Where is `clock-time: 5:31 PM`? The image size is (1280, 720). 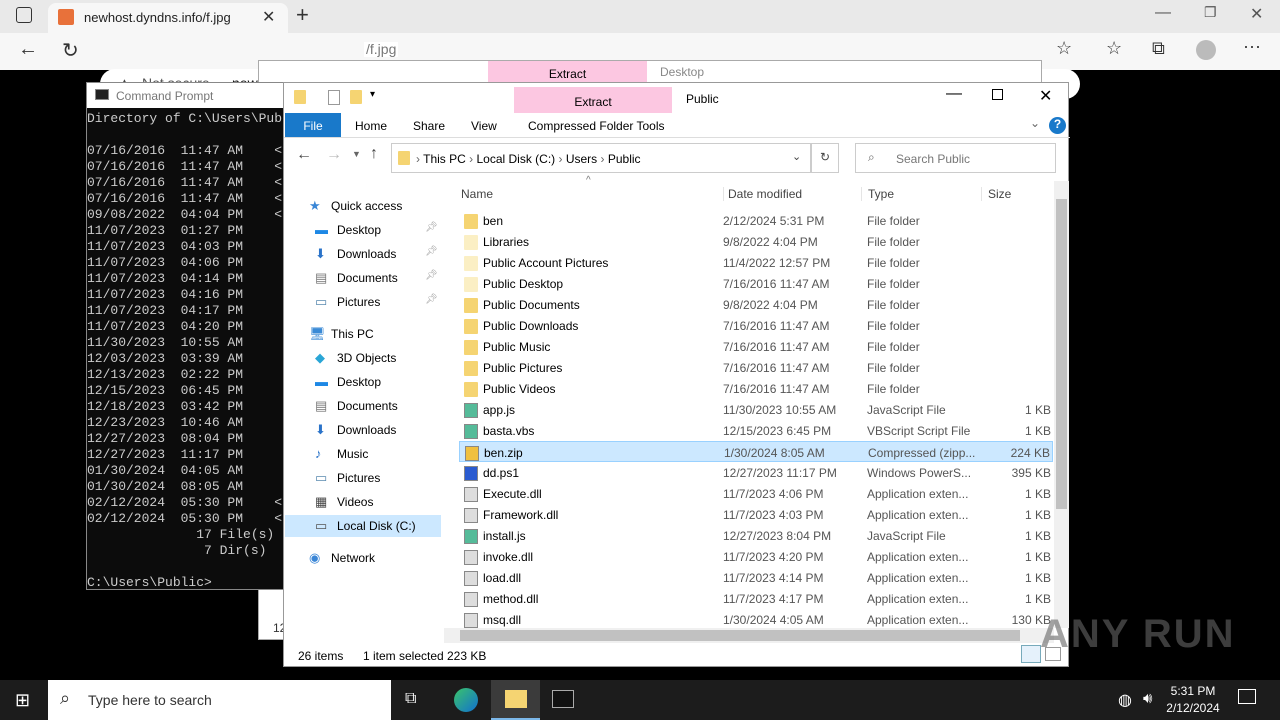
clock-time: 5:31 PM is located at coordinates (1193, 691).